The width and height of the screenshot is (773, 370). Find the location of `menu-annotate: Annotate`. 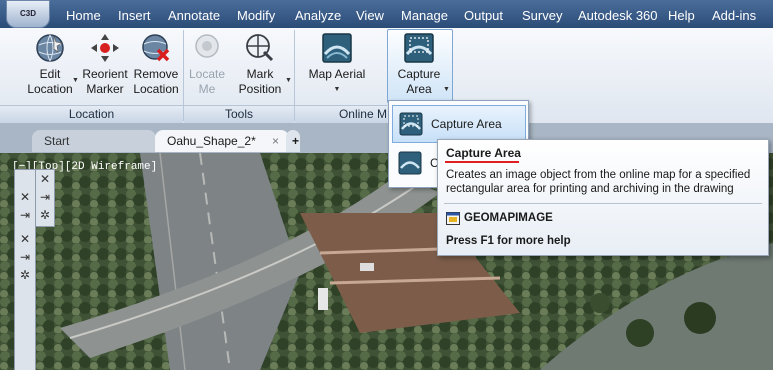

menu-annotate: Annotate is located at coordinates (194, 14).